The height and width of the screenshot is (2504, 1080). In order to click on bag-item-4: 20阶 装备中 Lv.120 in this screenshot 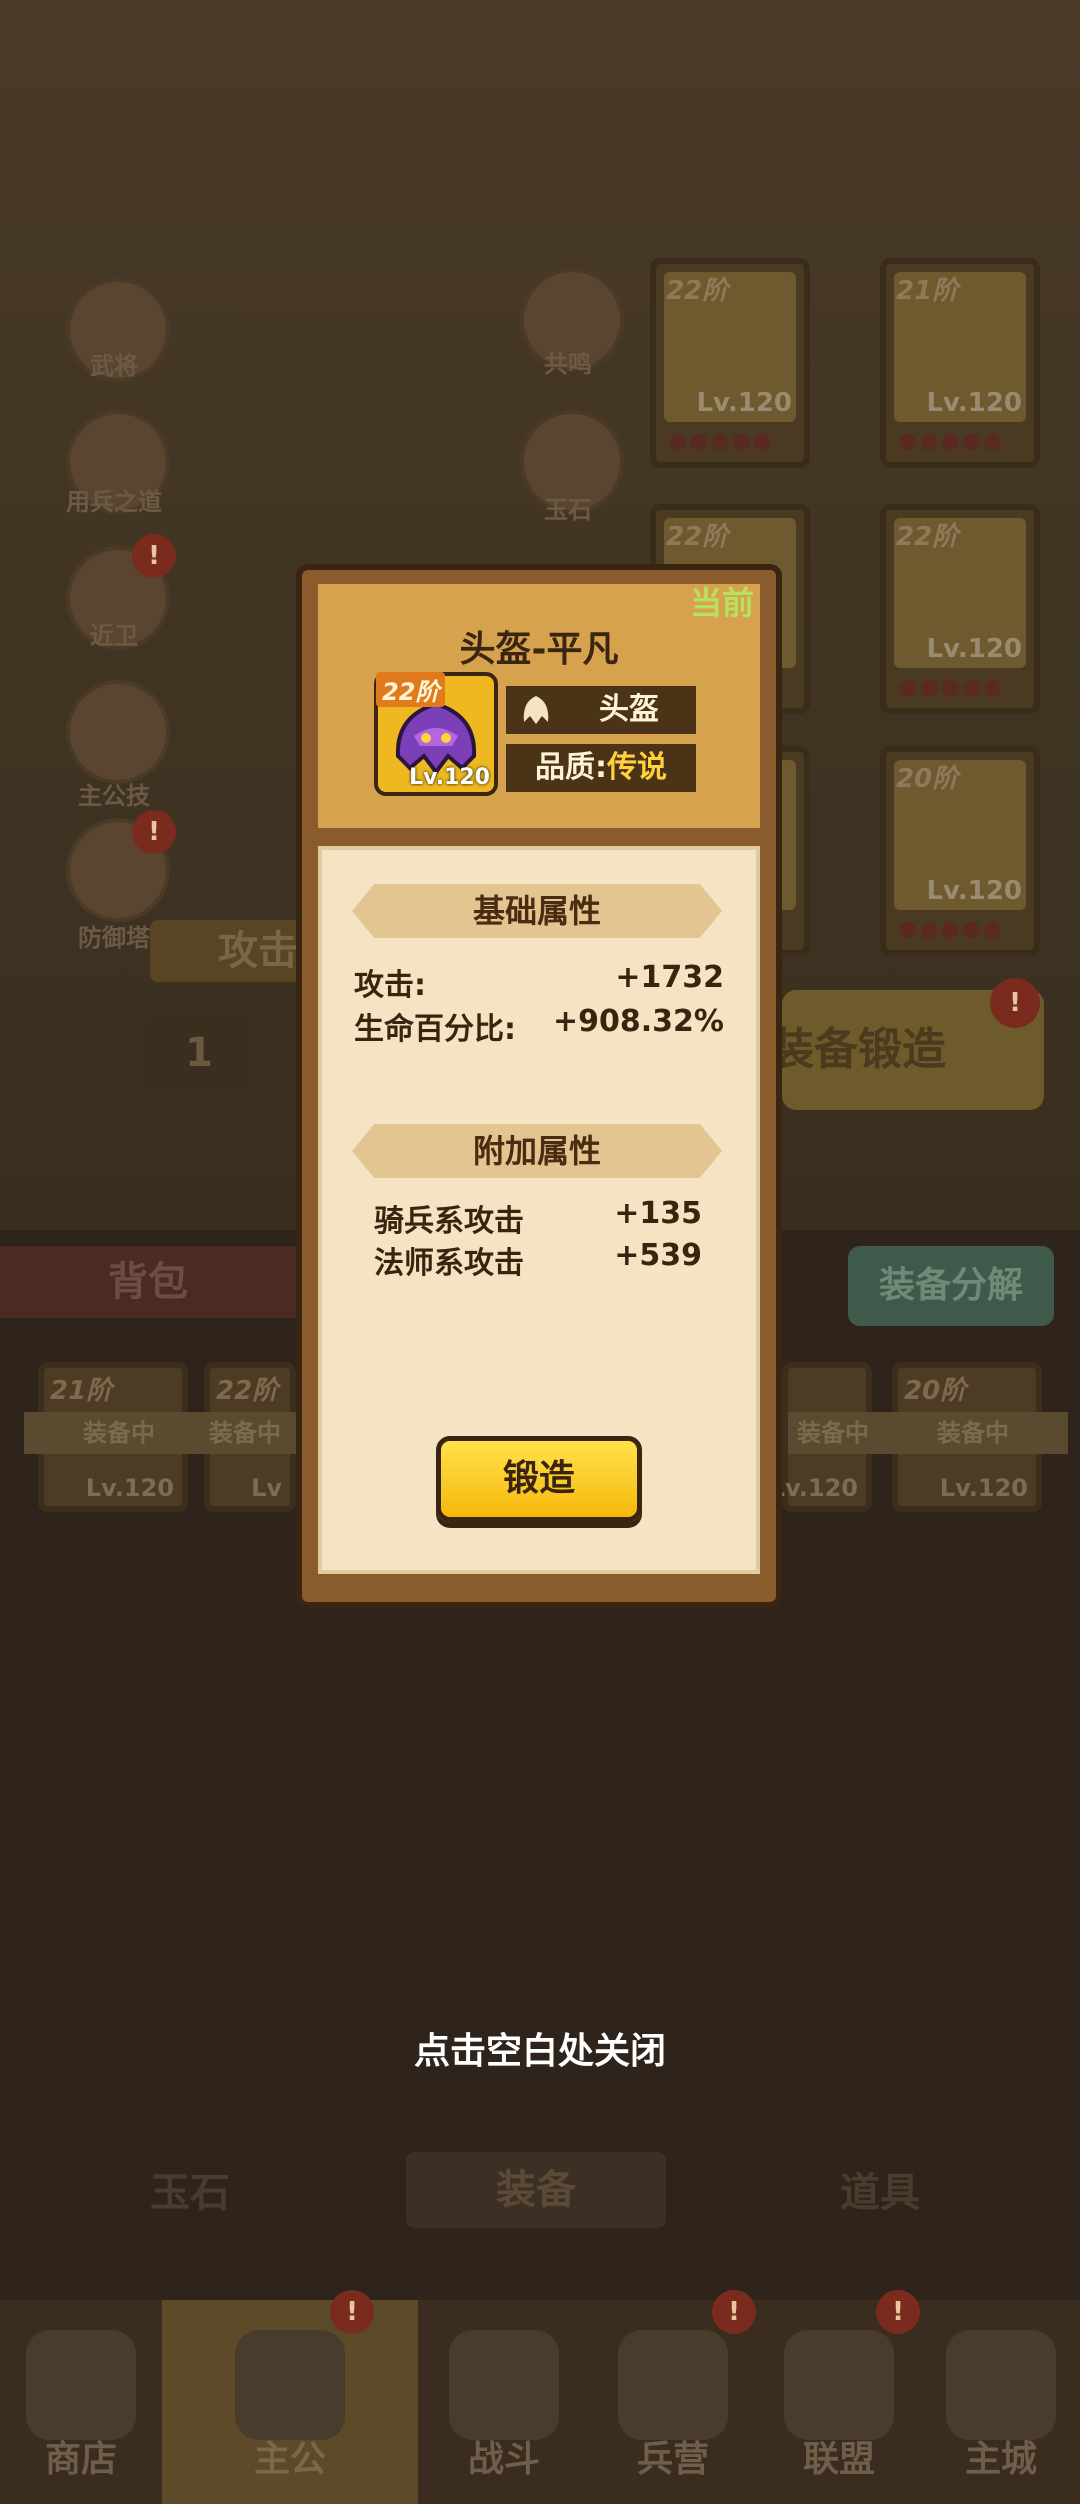, I will do `click(973, 1437)`.